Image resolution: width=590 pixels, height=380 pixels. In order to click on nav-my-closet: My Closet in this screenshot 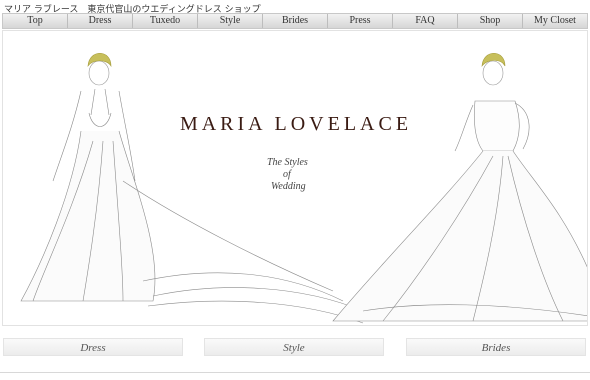, I will do `click(555, 21)`.